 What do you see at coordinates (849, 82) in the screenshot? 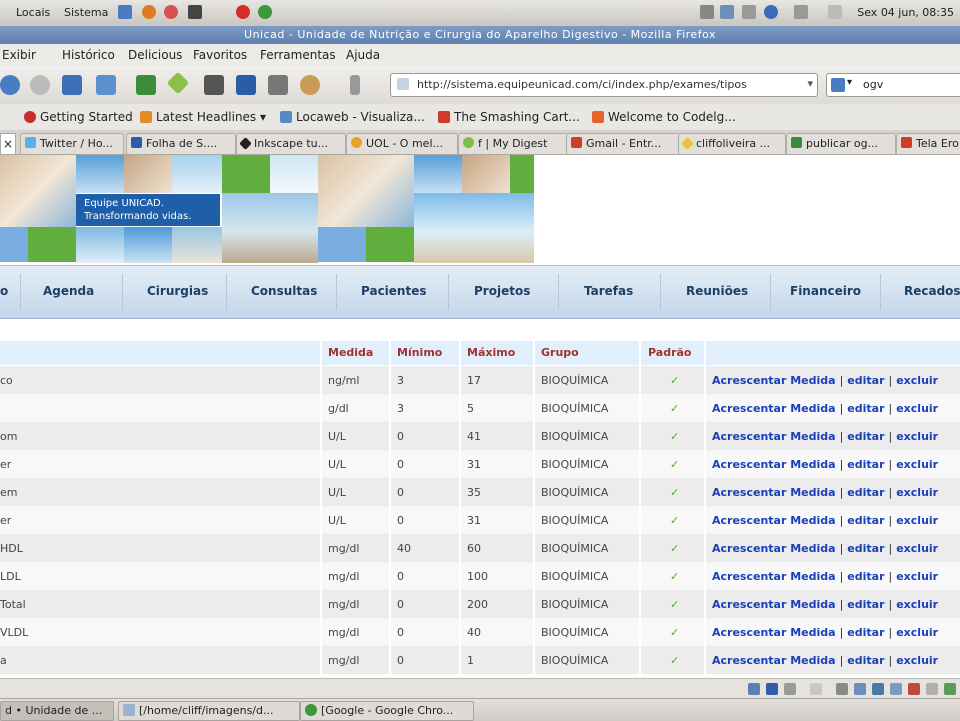
I see `search-engine-dropdown-icon: ▾` at bounding box center [849, 82].